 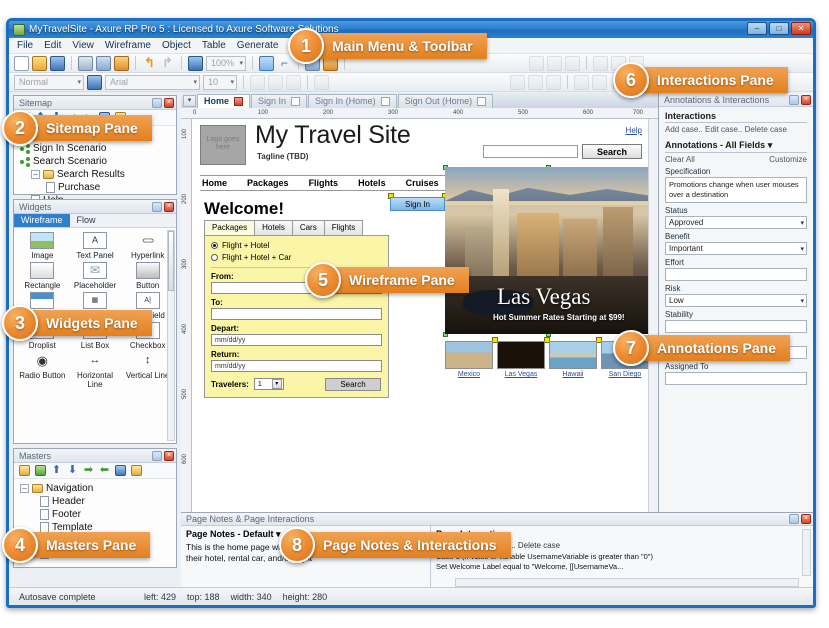 I want to click on customize-link: Customize, so click(x=788, y=159).